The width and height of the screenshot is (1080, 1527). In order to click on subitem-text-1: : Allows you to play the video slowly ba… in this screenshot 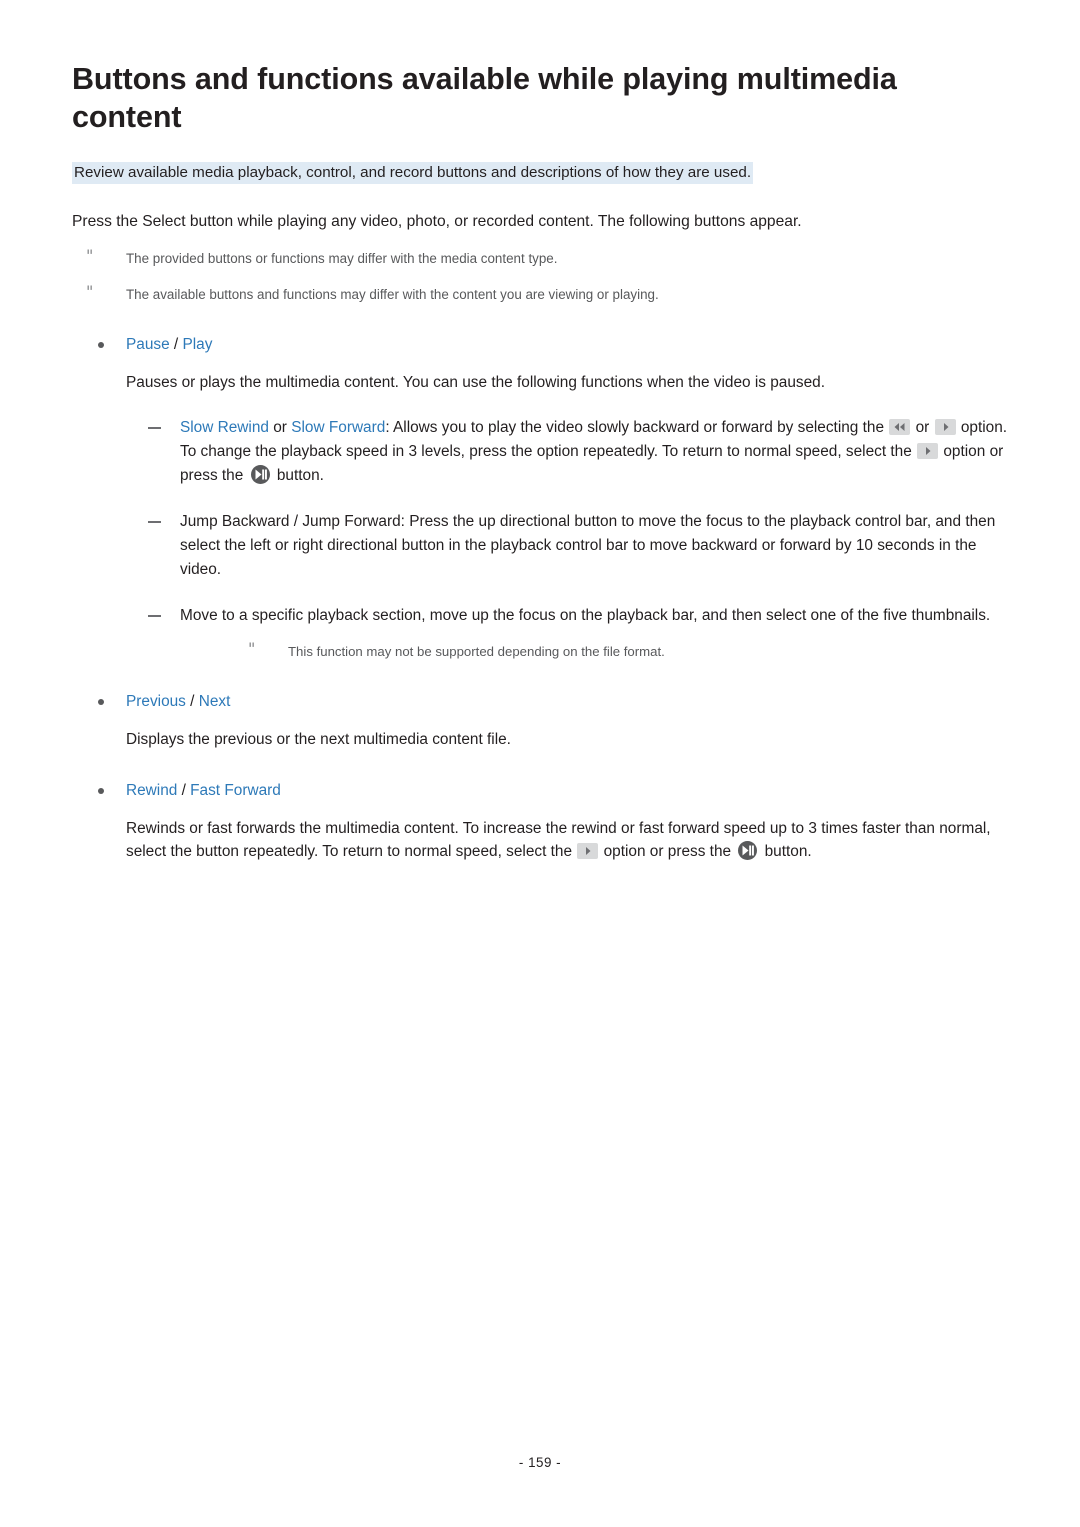, I will do `click(637, 427)`.